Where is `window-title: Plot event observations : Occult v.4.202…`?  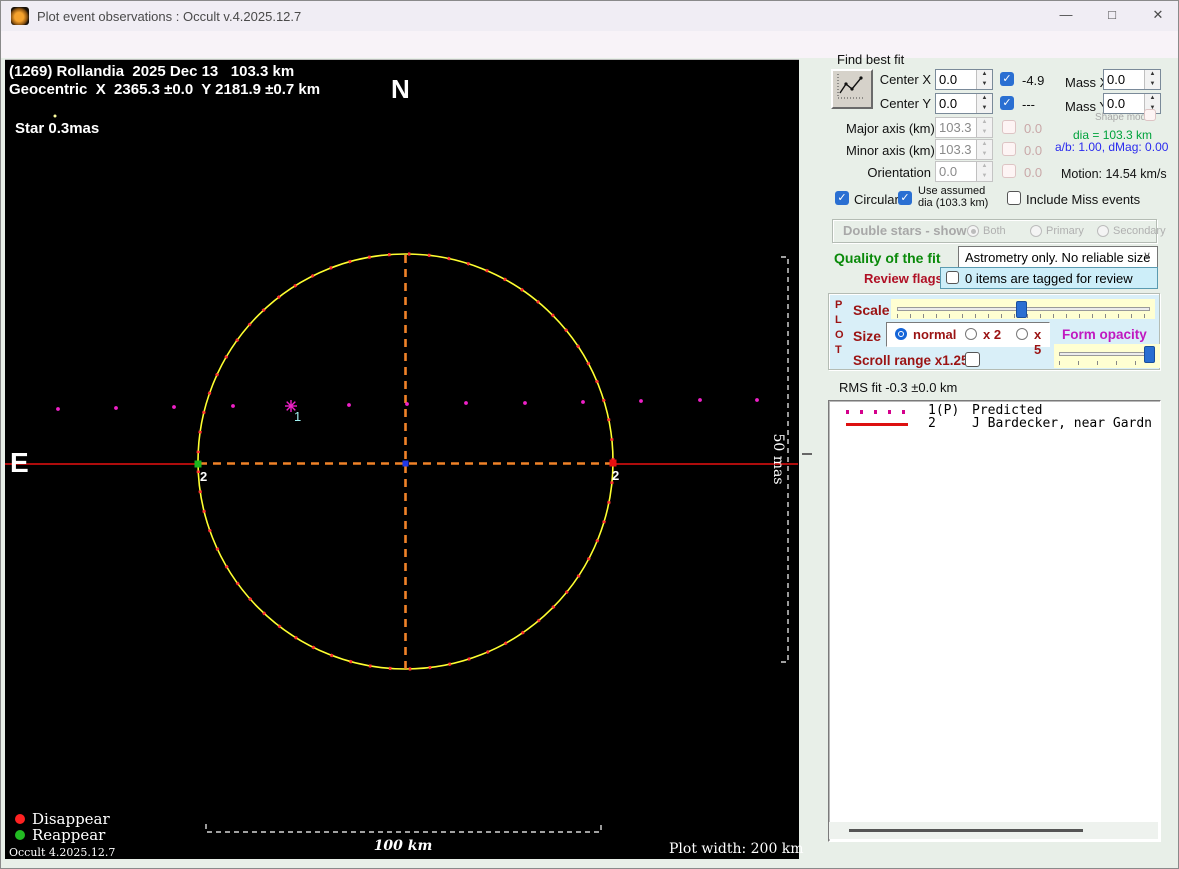 window-title: Plot event observations : Occult v.4.202… is located at coordinates (169, 16).